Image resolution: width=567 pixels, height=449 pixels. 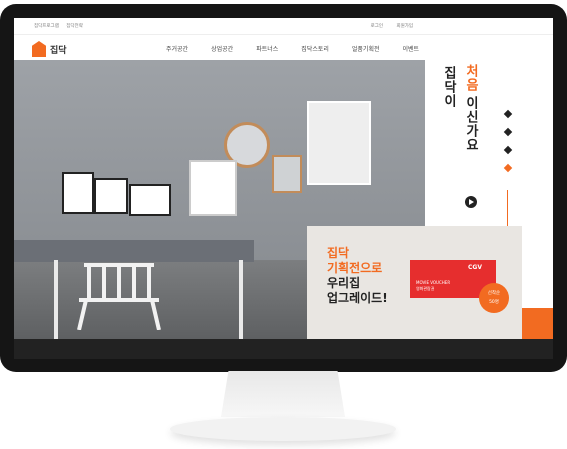 I want to click on house-logo-icon, so click(x=39, y=49).